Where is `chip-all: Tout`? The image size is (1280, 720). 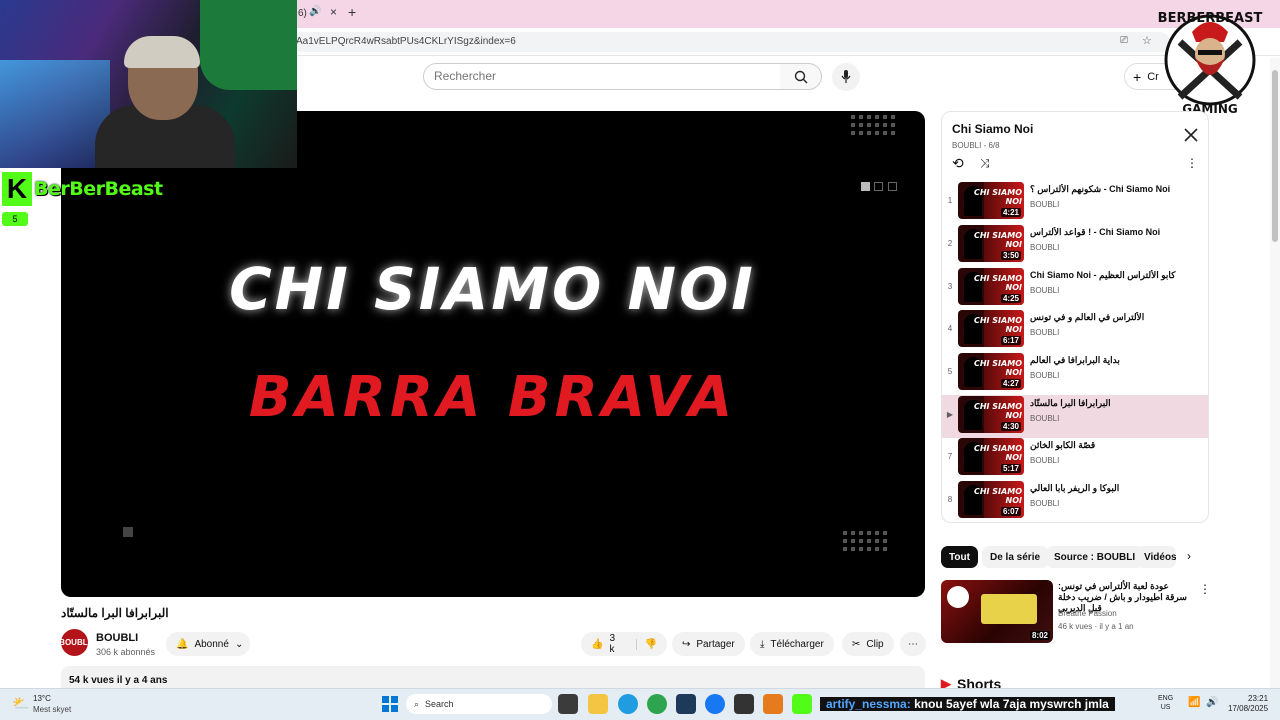
chip-all: Tout is located at coordinates (959, 557).